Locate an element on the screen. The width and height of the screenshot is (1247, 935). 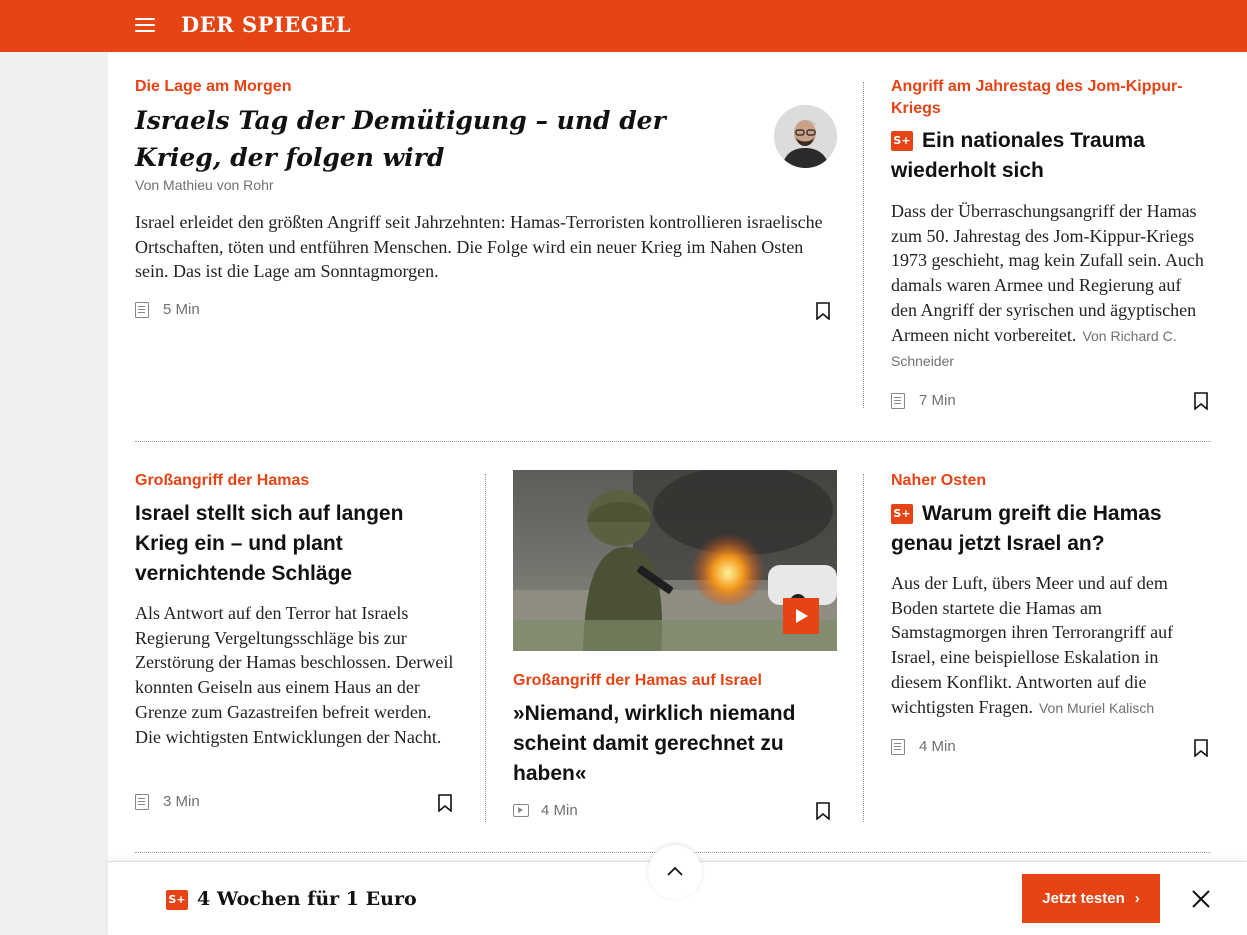
cta-label: Jetzt testen is located at coordinates (1083, 898).